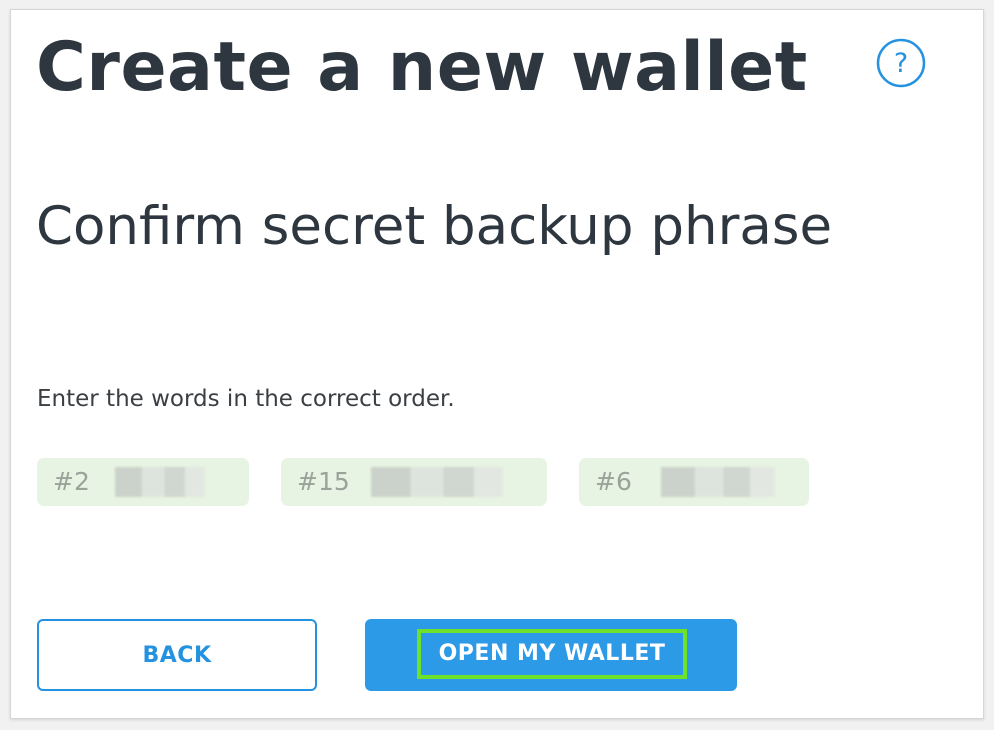 The image size is (994, 730). I want to click on word-field-15: #15, so click(414, 482).